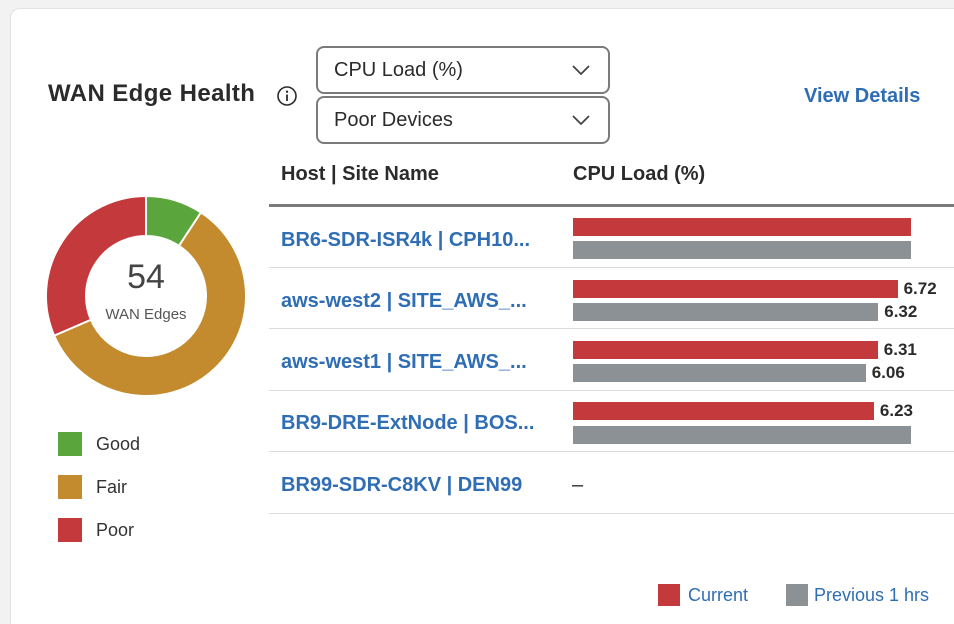  What do you see at coordinates (639, 174) in the screenshot?
I see `column-header-cpu-load: CPU Load (%)` at bounding box center [639, 174].